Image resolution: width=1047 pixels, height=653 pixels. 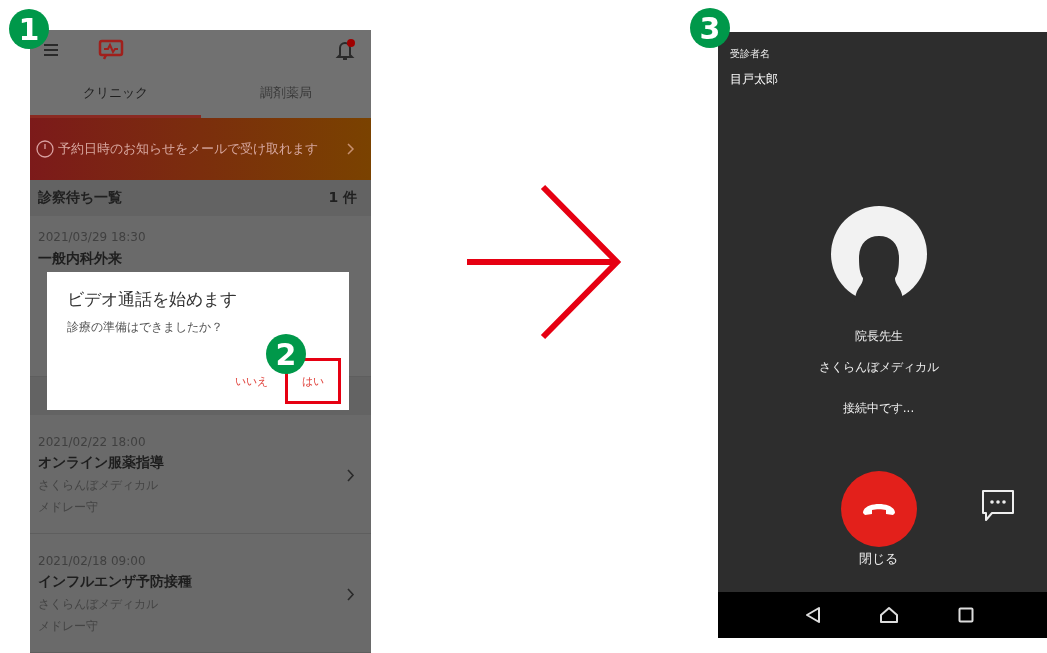 What do you see at coordinates (145, 327) in the screenshot?
I see `dialog-message: 診療の準備はできましたか？` at bounding box center [145, 327].